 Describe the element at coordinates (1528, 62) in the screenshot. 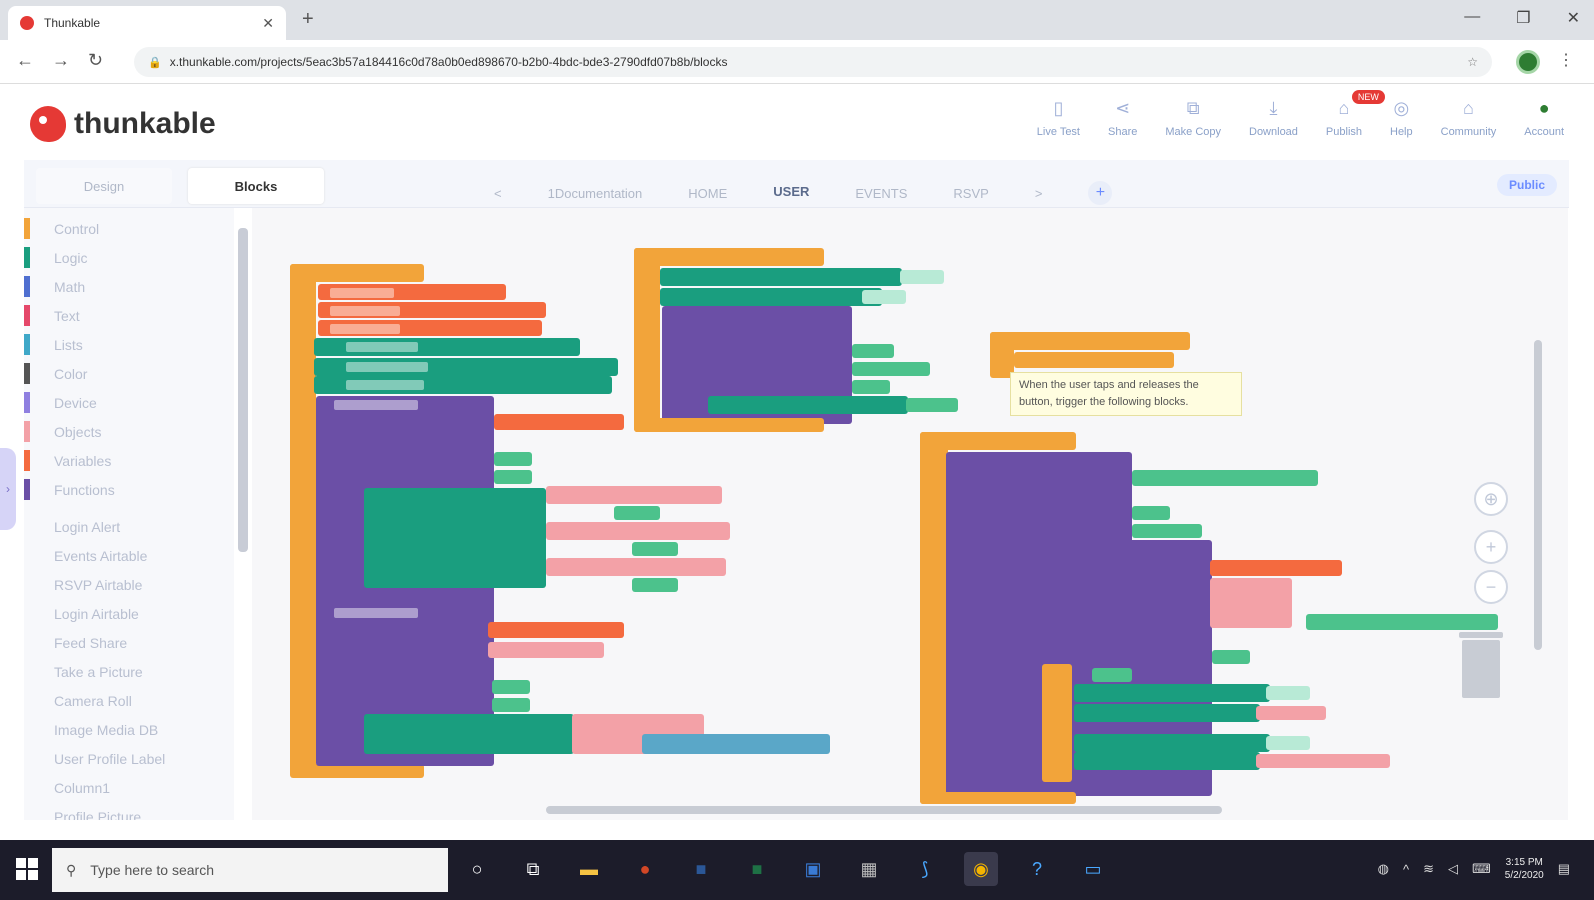

I see `browser-profile-avatar` at that location.